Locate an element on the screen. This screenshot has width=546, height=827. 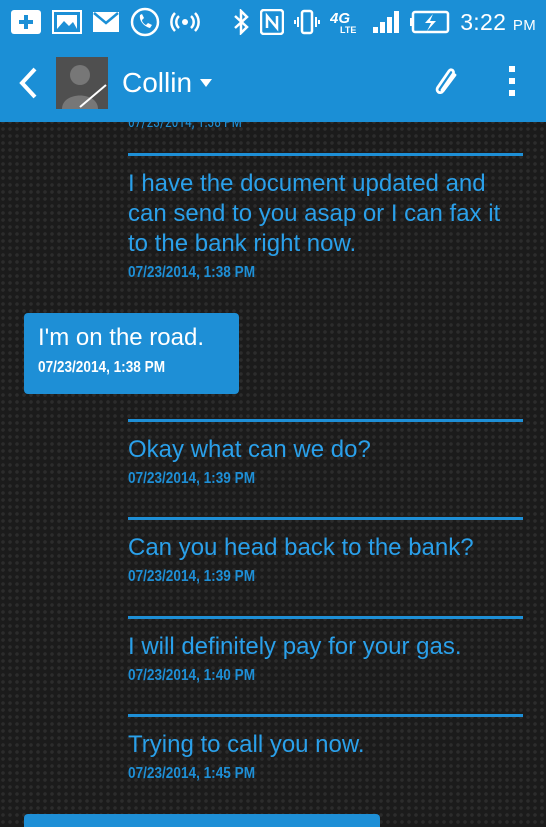
message-text: Can you head back to the bank? is located at coordinates (301, 547).